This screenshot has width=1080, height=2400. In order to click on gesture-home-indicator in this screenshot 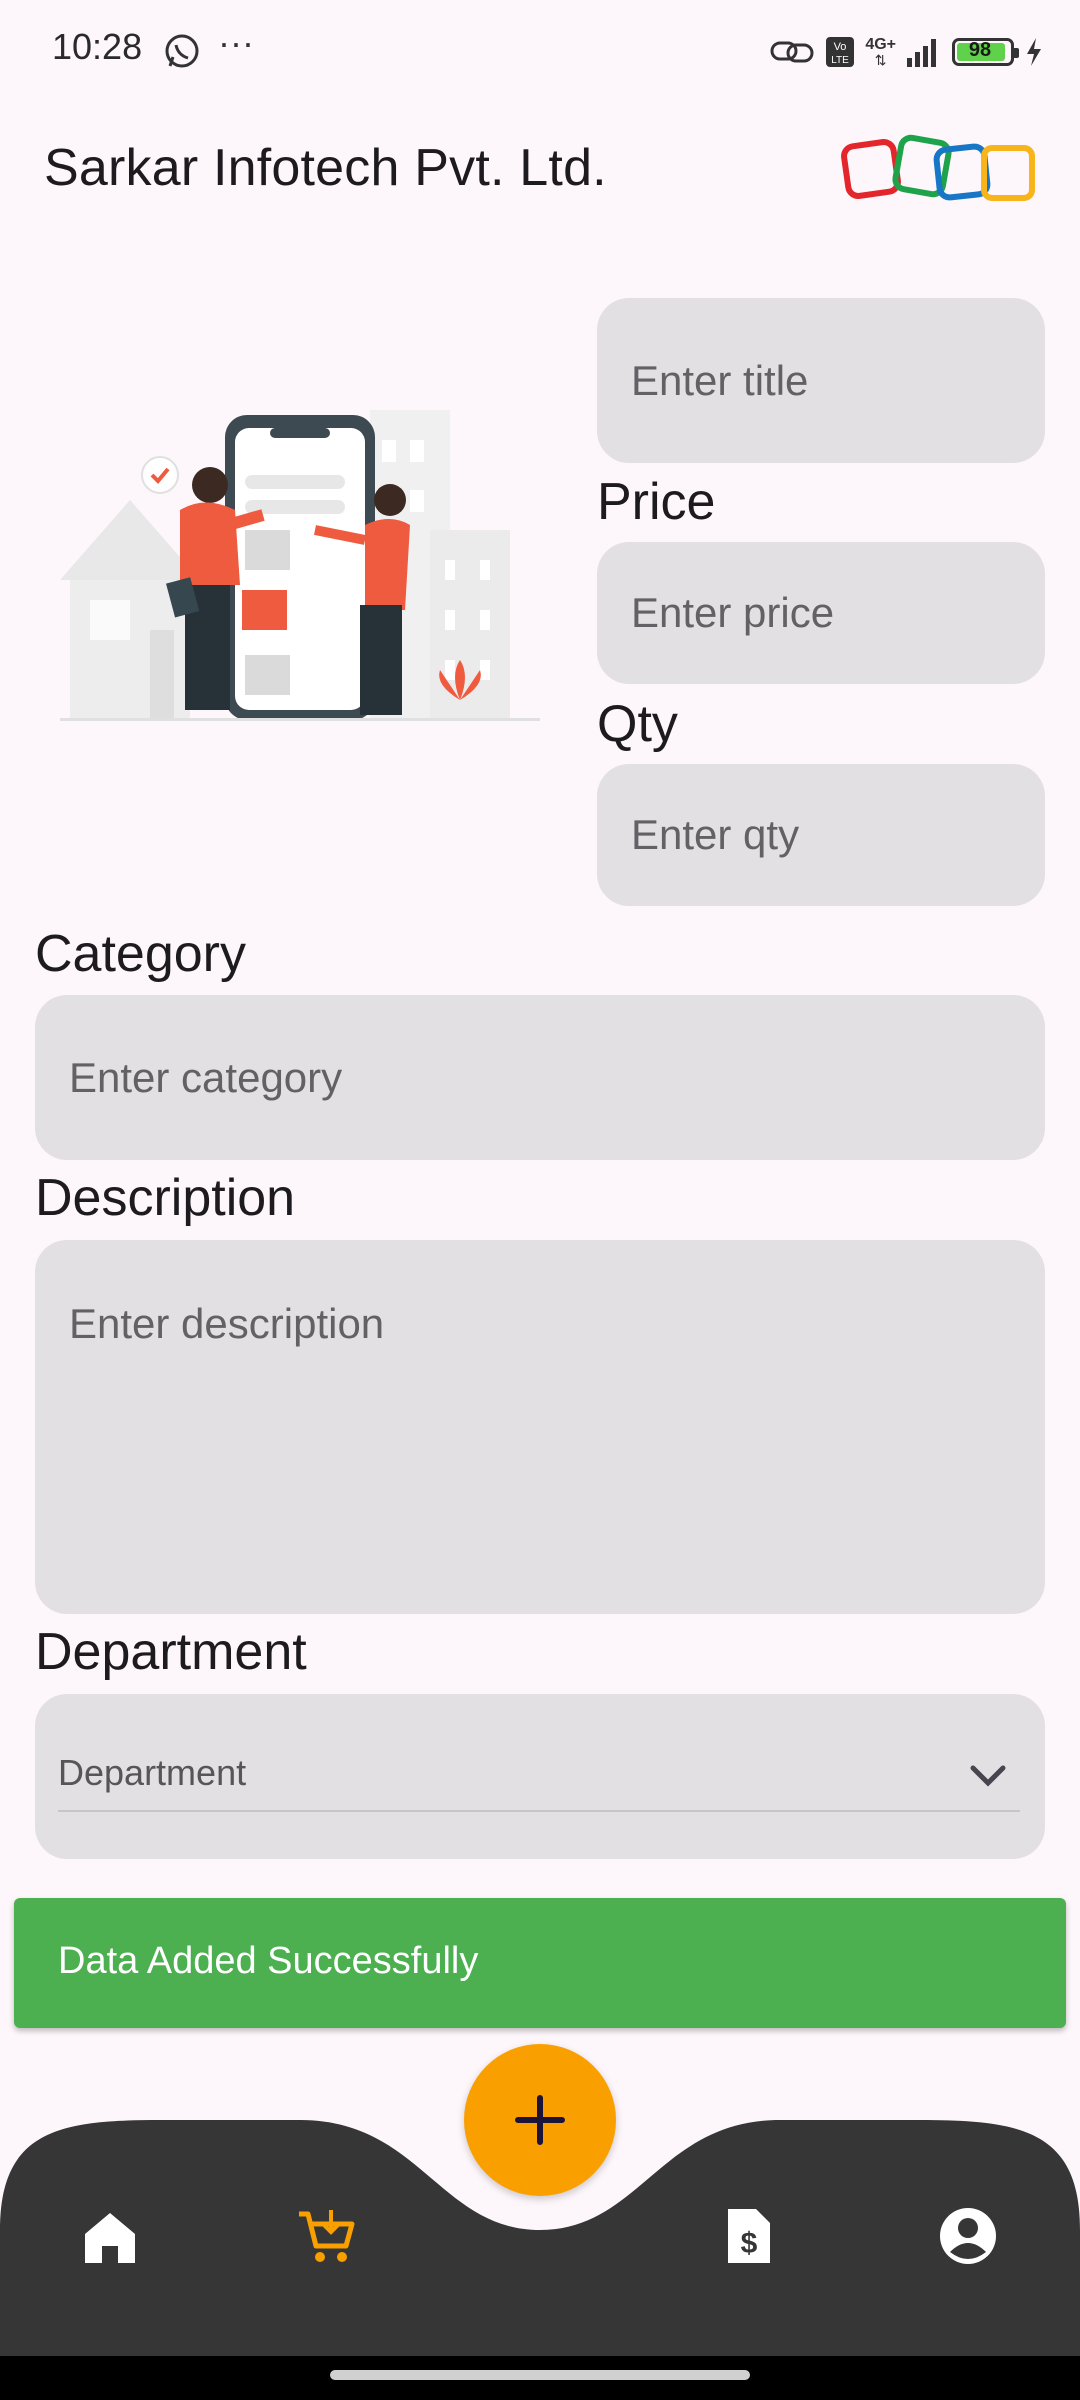, I will do `click(540, 2375)`.